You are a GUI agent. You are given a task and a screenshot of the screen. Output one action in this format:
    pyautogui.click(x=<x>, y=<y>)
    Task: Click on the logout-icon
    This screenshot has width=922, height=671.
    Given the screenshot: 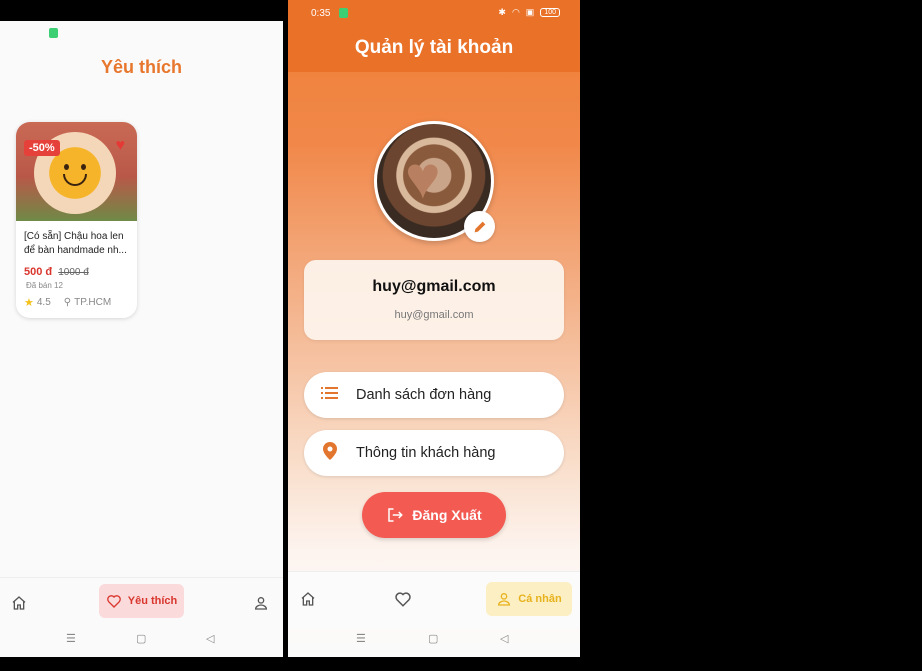 What is the action you would take?
    pyautogui.click(x=396, y=515)
    